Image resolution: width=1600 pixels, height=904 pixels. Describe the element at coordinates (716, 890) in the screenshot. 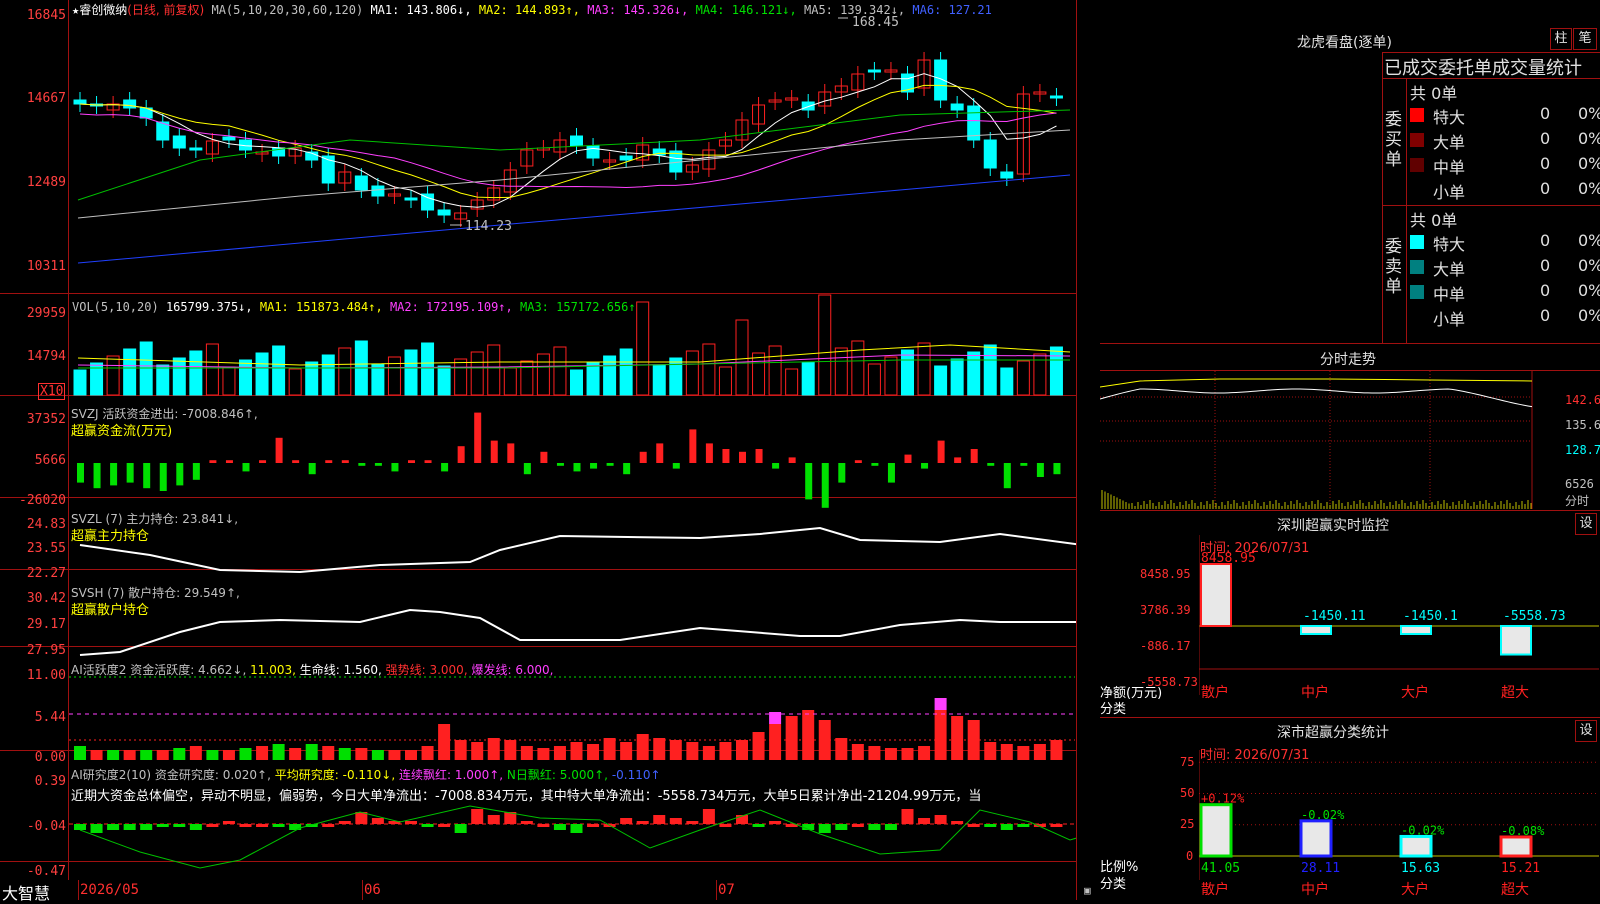

I see `x-tick-jul` at that location.